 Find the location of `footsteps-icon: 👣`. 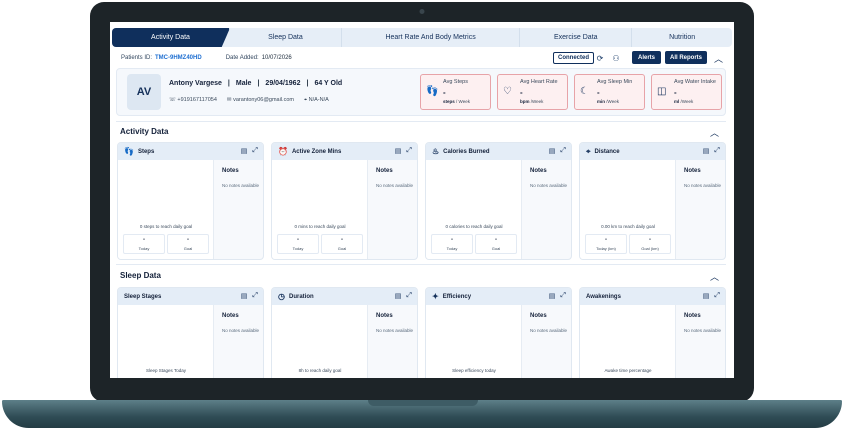

footsteps-icon: 👣 is located at coordinates (129, 151).